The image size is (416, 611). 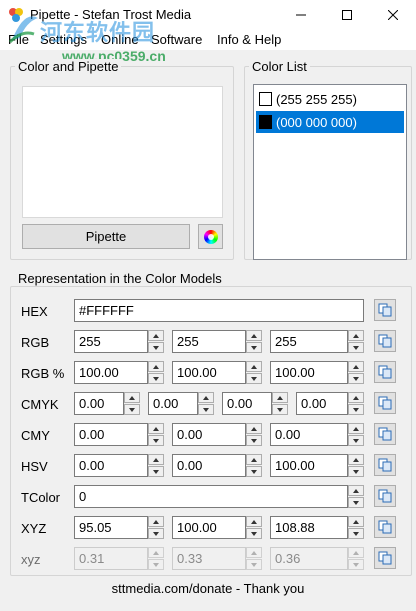 I want to click on minimize-icon, so click(x=301, y=15).